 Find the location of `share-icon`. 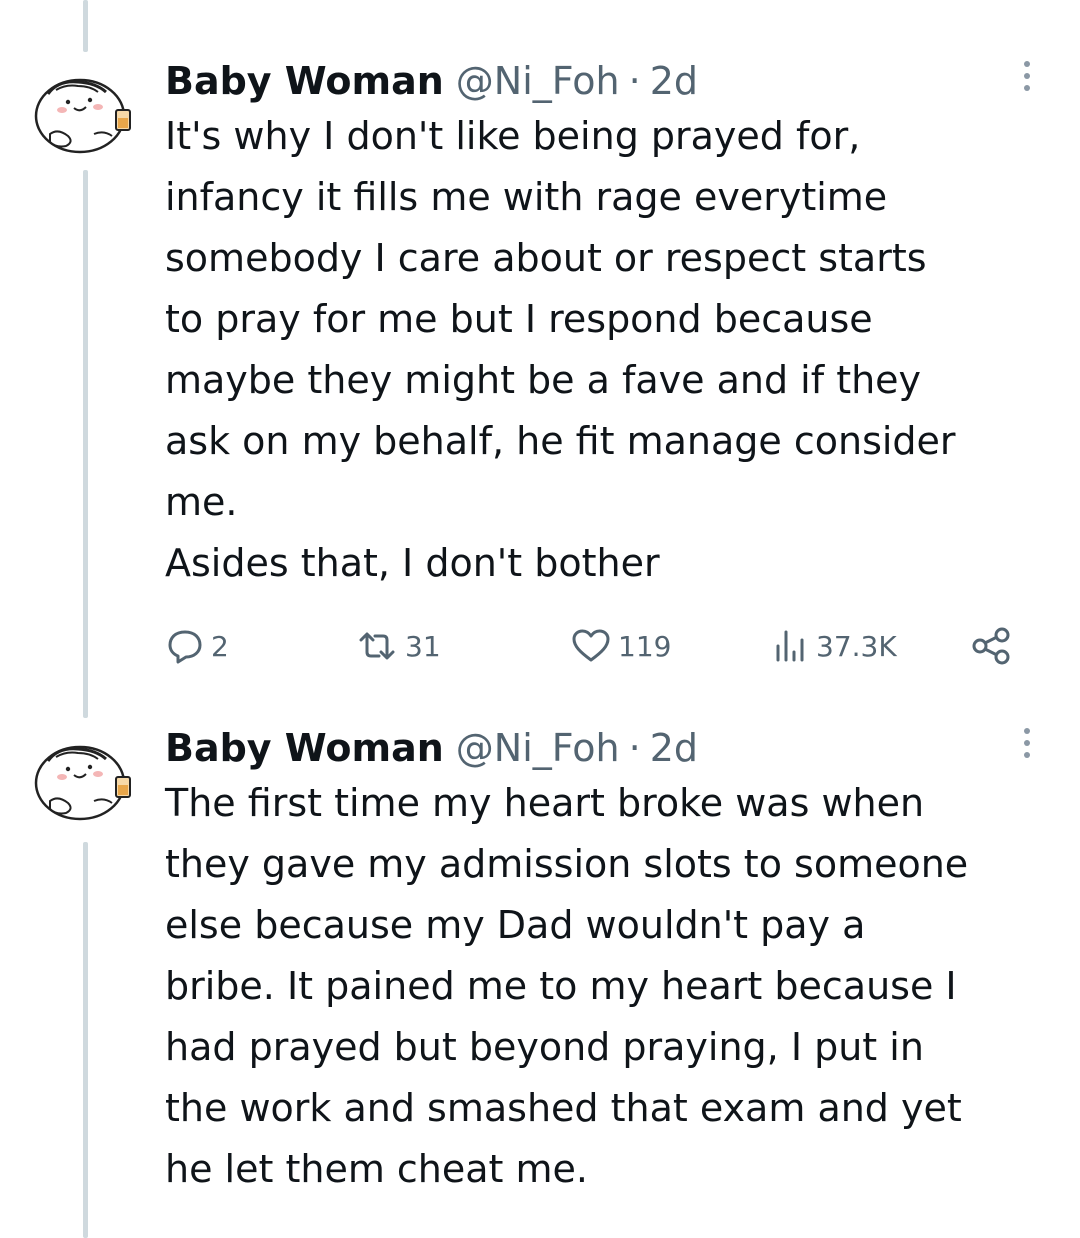

share-icon is located at coordinates (991, 646).